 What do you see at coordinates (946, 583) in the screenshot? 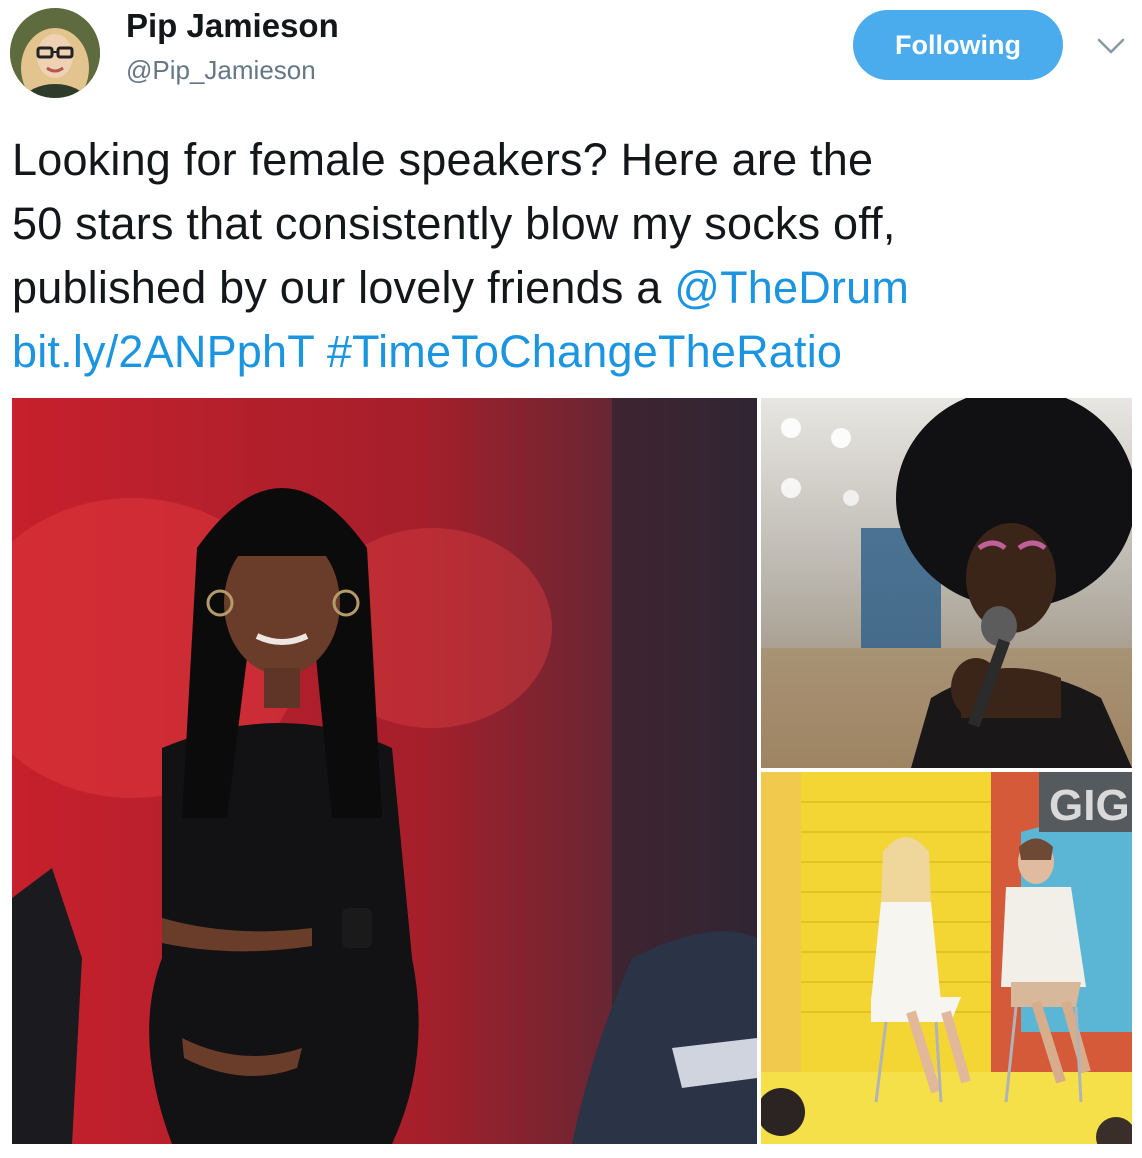
I see `photo-speaker-microphone` at bounding box center [946, 583].